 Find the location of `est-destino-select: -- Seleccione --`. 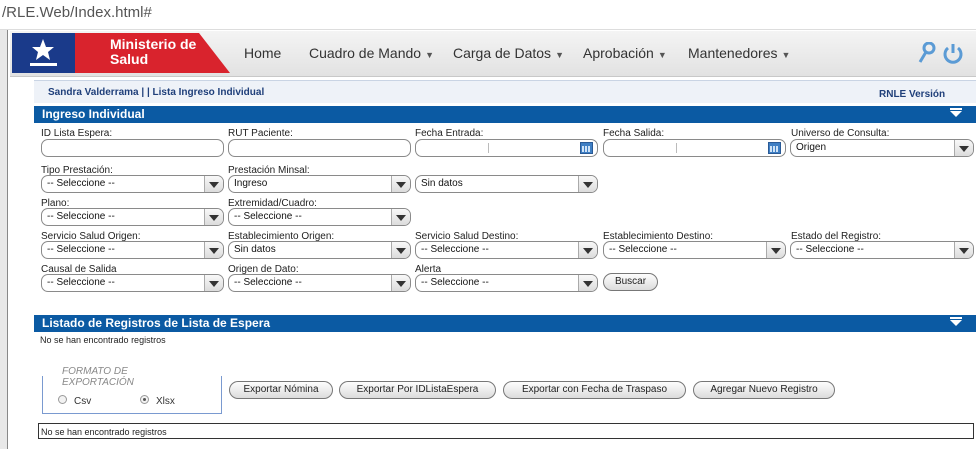

est-destino-select: -- Seleccione -- is located at coordinates (694, 250).